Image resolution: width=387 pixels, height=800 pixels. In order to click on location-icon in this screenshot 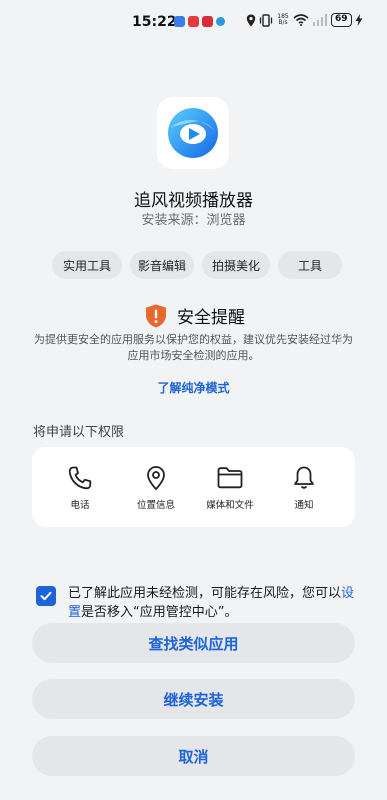, I will do `click(251, 20)`.